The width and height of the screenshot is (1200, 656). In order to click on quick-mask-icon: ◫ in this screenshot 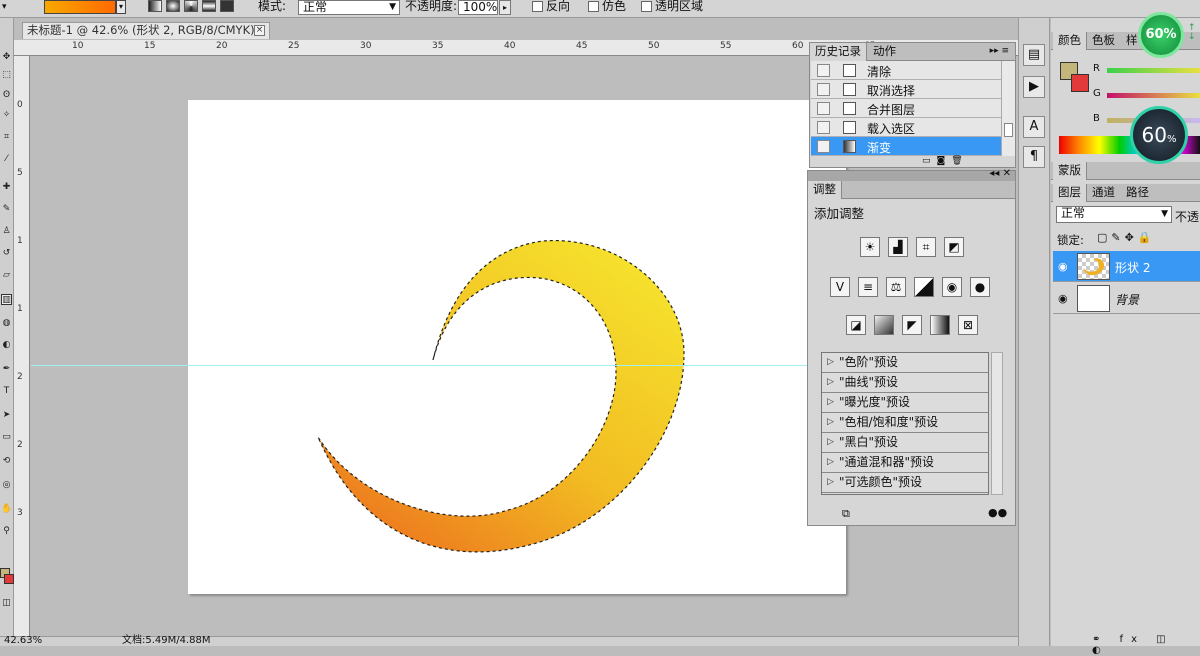, I will do `click(6, 603)`.